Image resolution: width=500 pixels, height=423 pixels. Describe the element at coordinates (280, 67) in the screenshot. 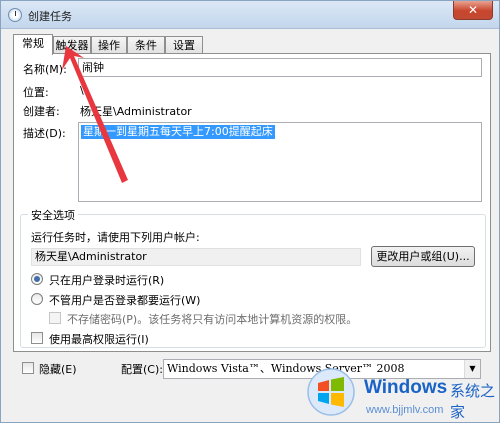

I see `name-input: 闹钟` at that location.